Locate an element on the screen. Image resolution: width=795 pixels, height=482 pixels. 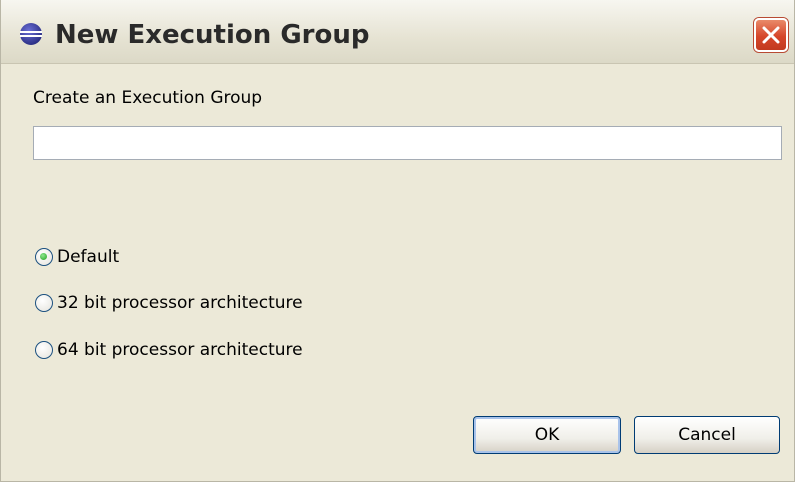
dialog-title: New Execution Group is located at coordinates (212, 35).